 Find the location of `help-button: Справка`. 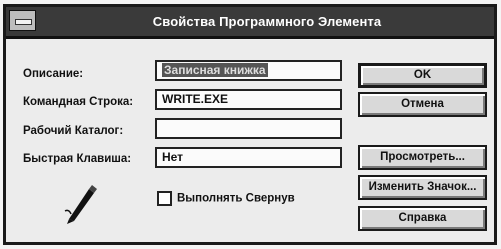

help-button: Справка is located at coordinates (422, 218).